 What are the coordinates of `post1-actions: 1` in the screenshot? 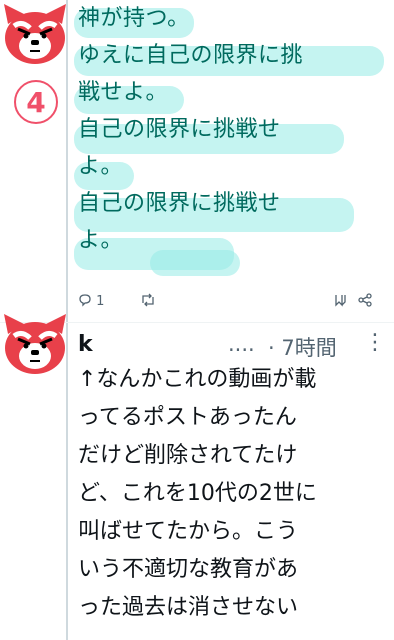 It's located at (228, 305).